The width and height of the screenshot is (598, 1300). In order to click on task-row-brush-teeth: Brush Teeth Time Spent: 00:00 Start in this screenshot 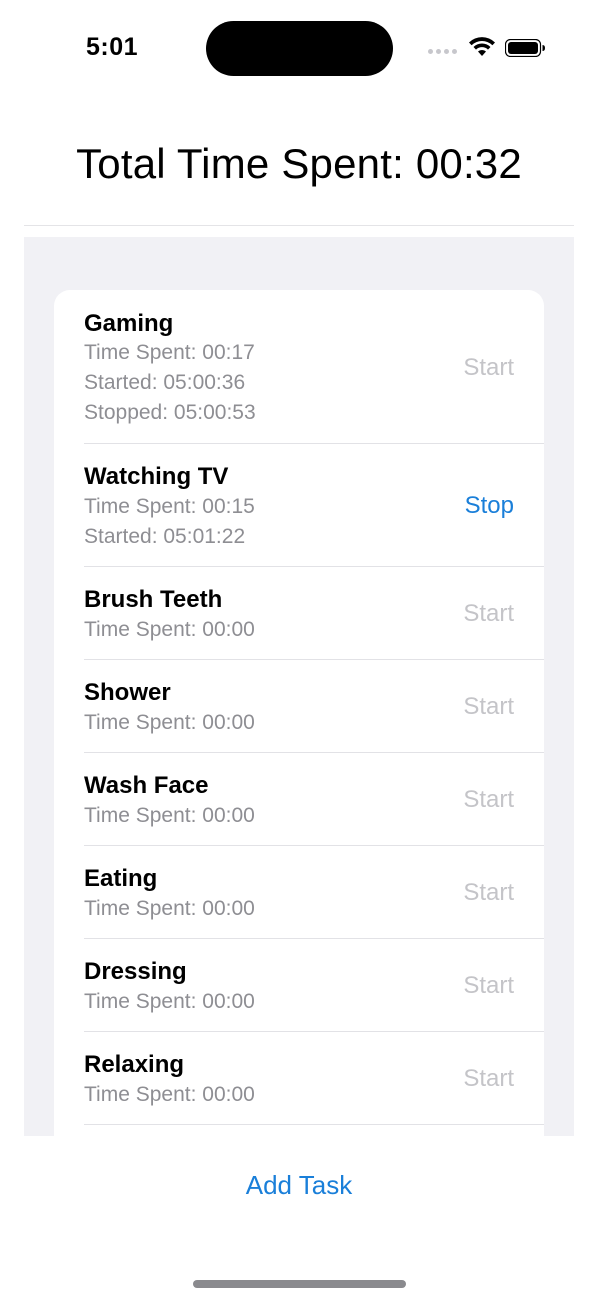, I will do `click(299, 613)`.